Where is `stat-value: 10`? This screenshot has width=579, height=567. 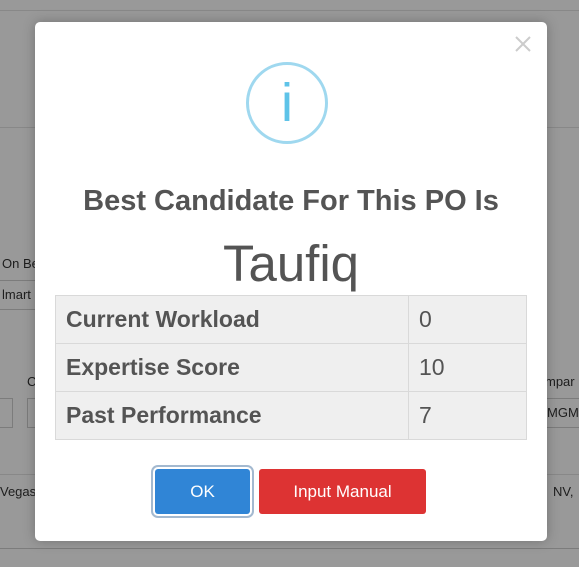 stat-value: 10 is located at coordinates (467, 367).